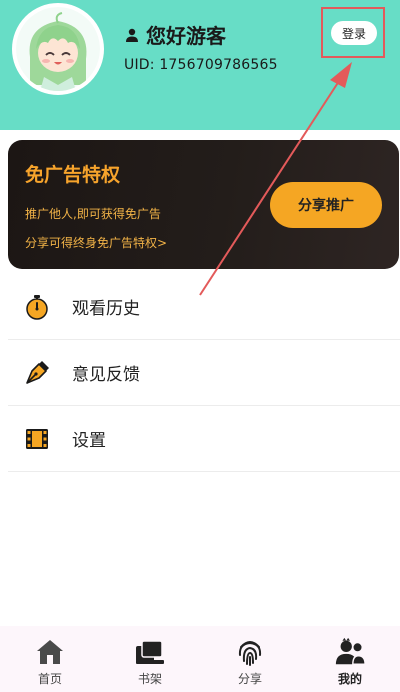 The height and width of the screenshot is (692, 400). I want to click on fingerprint-icon, so click(250, 652).